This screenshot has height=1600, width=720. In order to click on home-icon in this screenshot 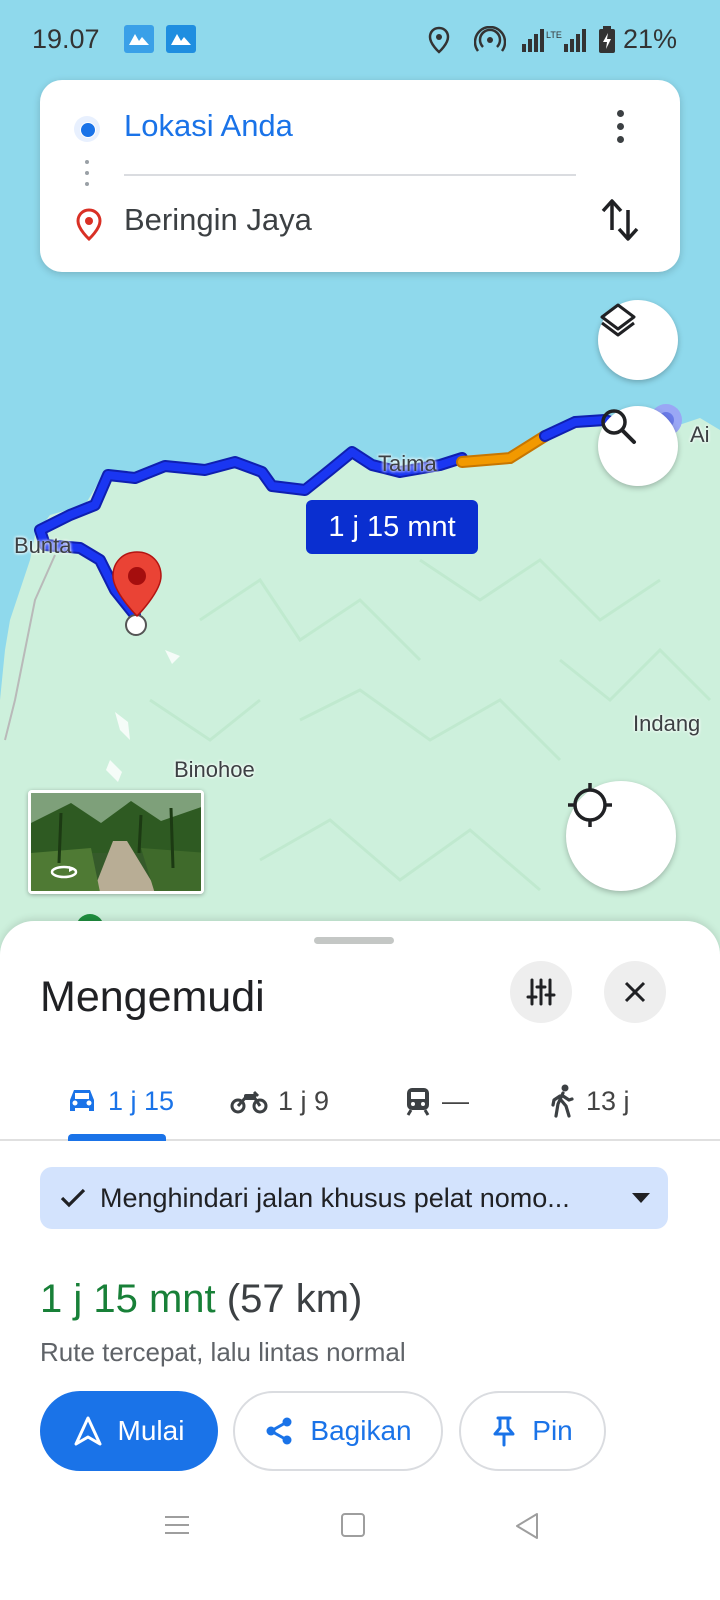, I will do `click(353, 1525)`.